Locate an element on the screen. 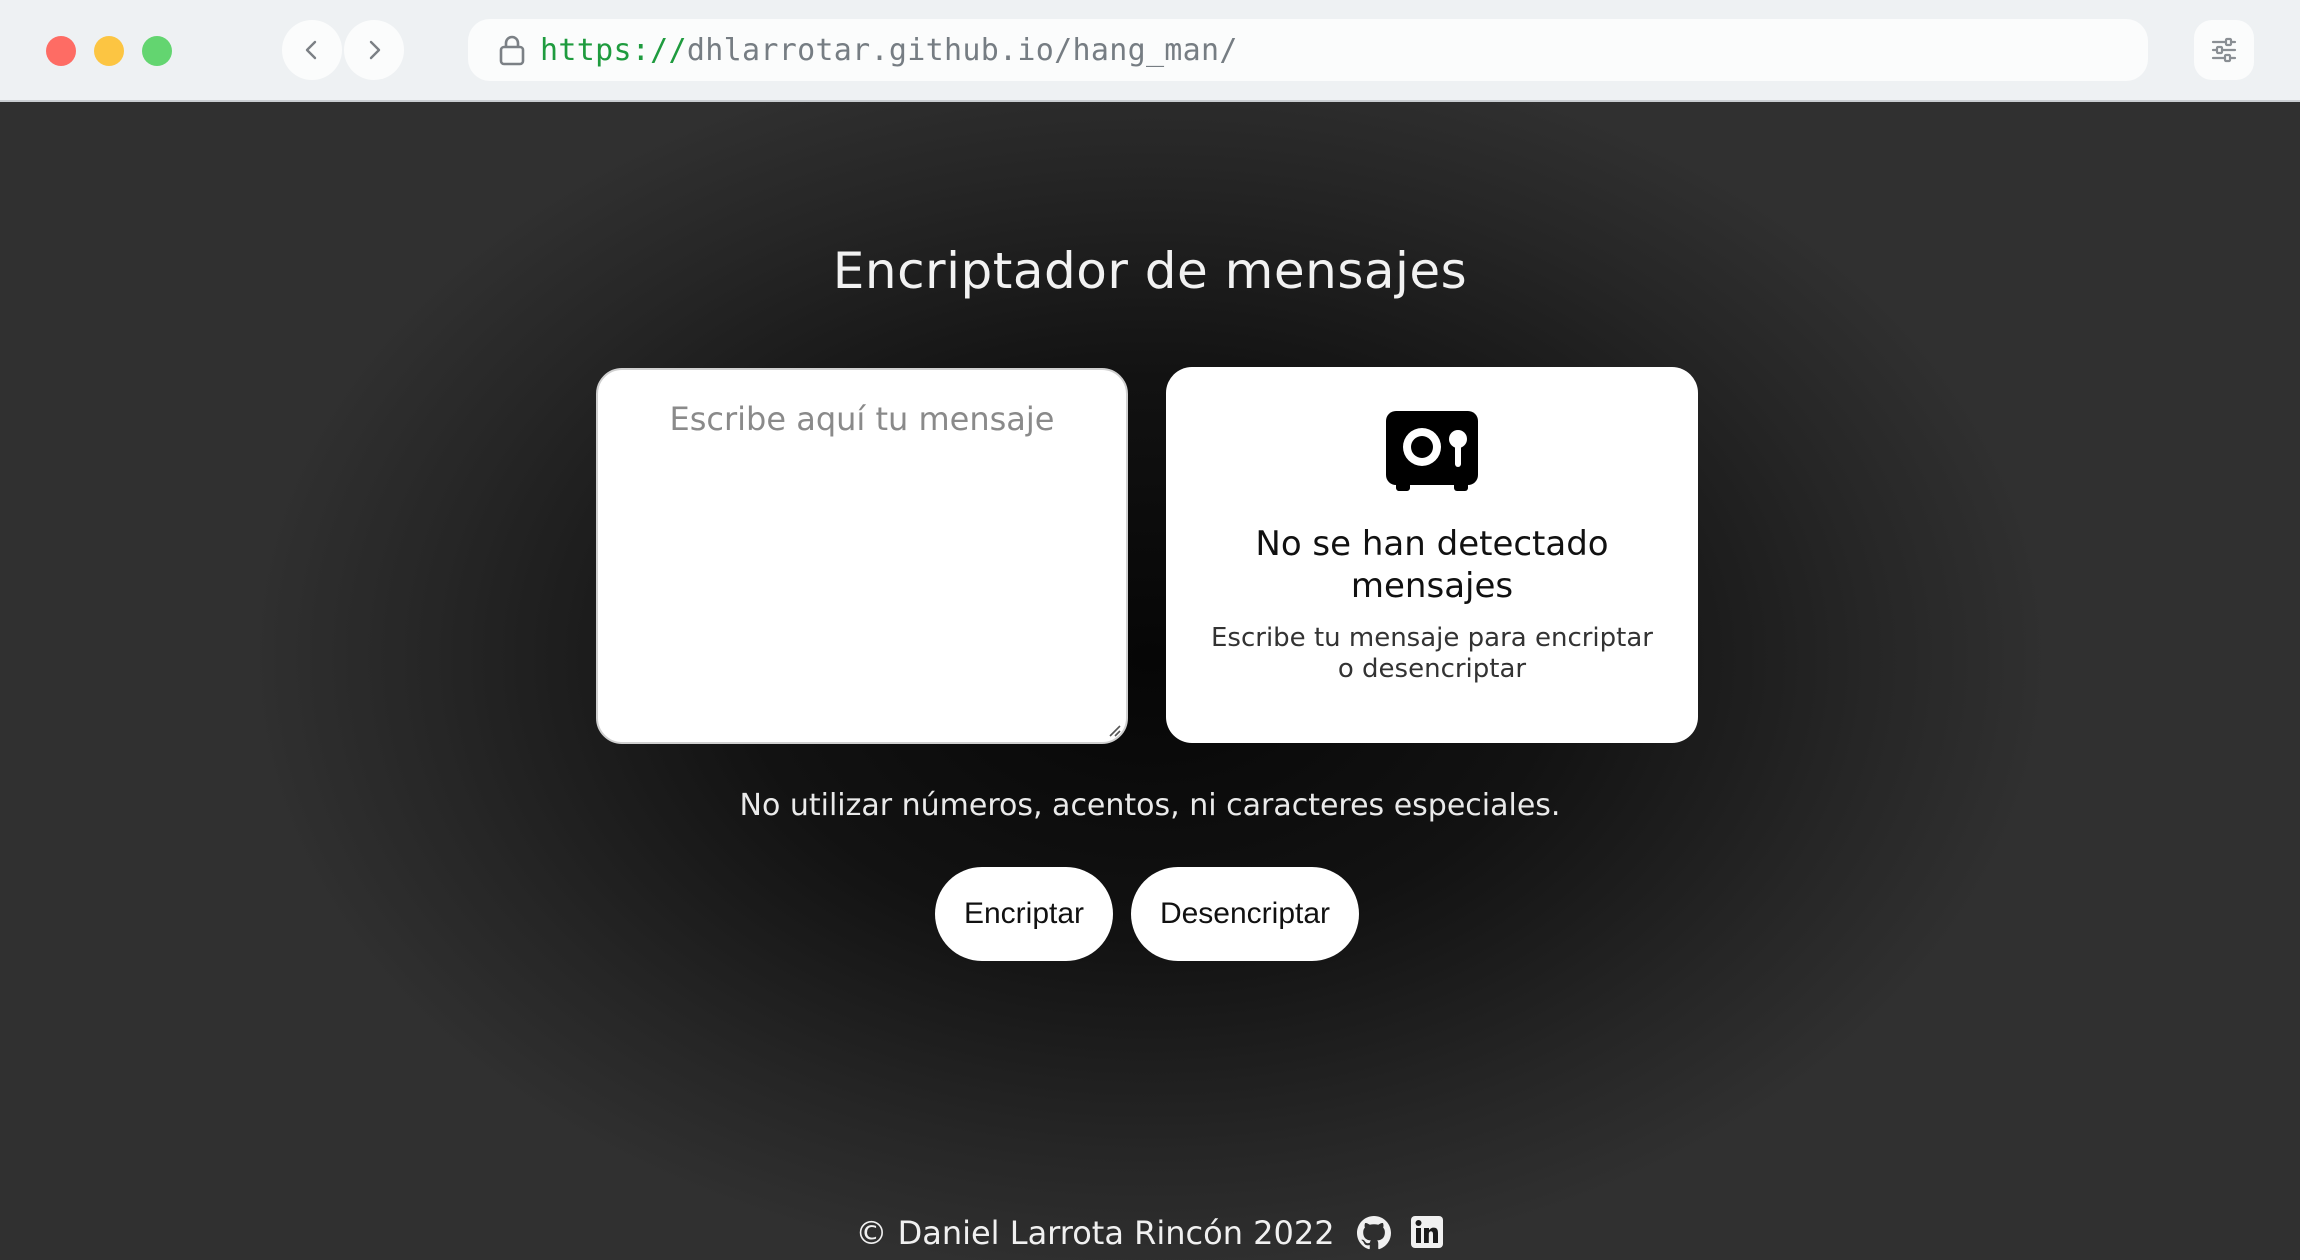 This screenshot has width=2300, height=1260. back-button is located at coordinates (312, 50).